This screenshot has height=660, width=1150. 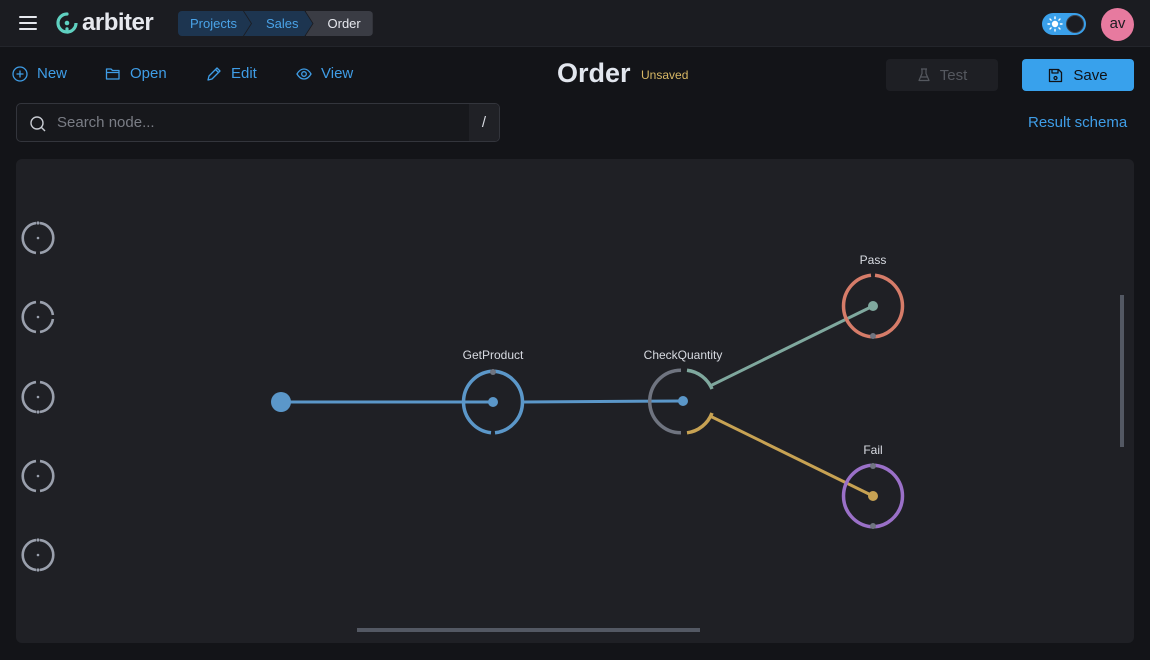 What do you see at coordinates (281, 402) in the screenshot?
I see `start-node` at bounding box center [281, 402].